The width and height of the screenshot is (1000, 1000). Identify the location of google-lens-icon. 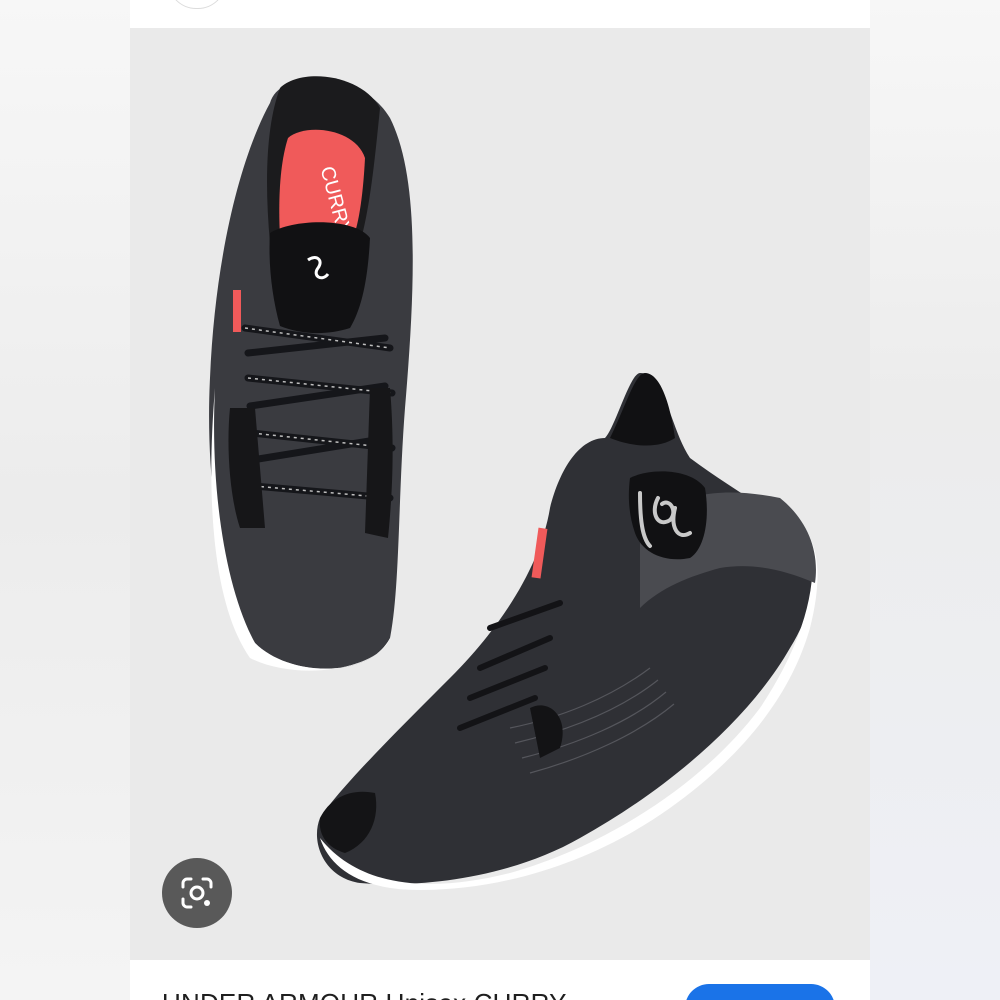
(197, 893).